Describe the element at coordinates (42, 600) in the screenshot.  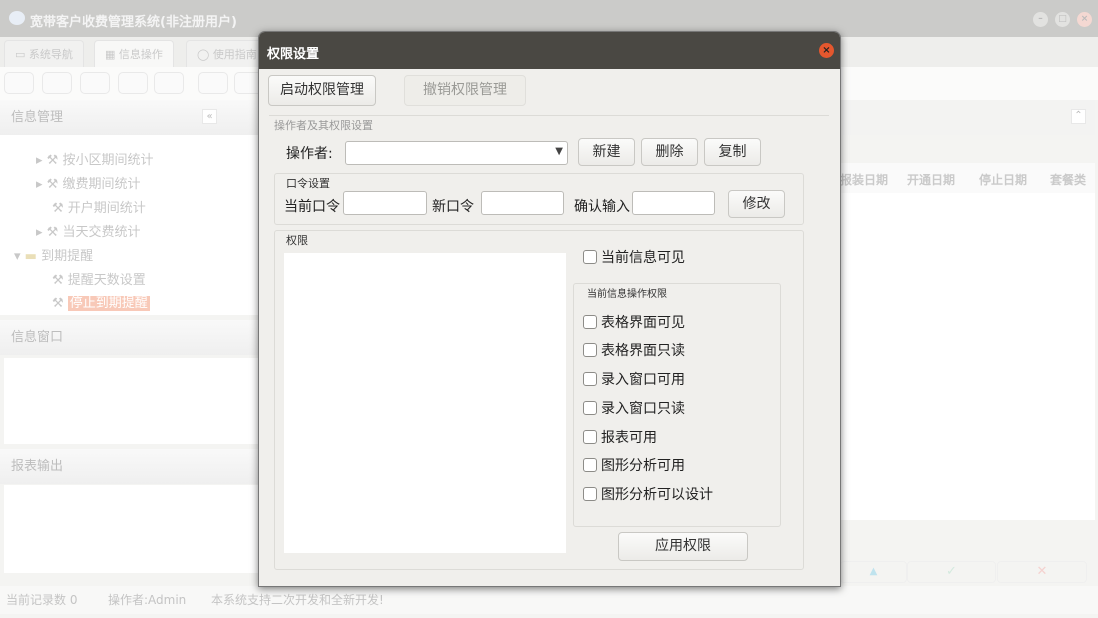
I see `record-count: 当前记录数 0` at that location.